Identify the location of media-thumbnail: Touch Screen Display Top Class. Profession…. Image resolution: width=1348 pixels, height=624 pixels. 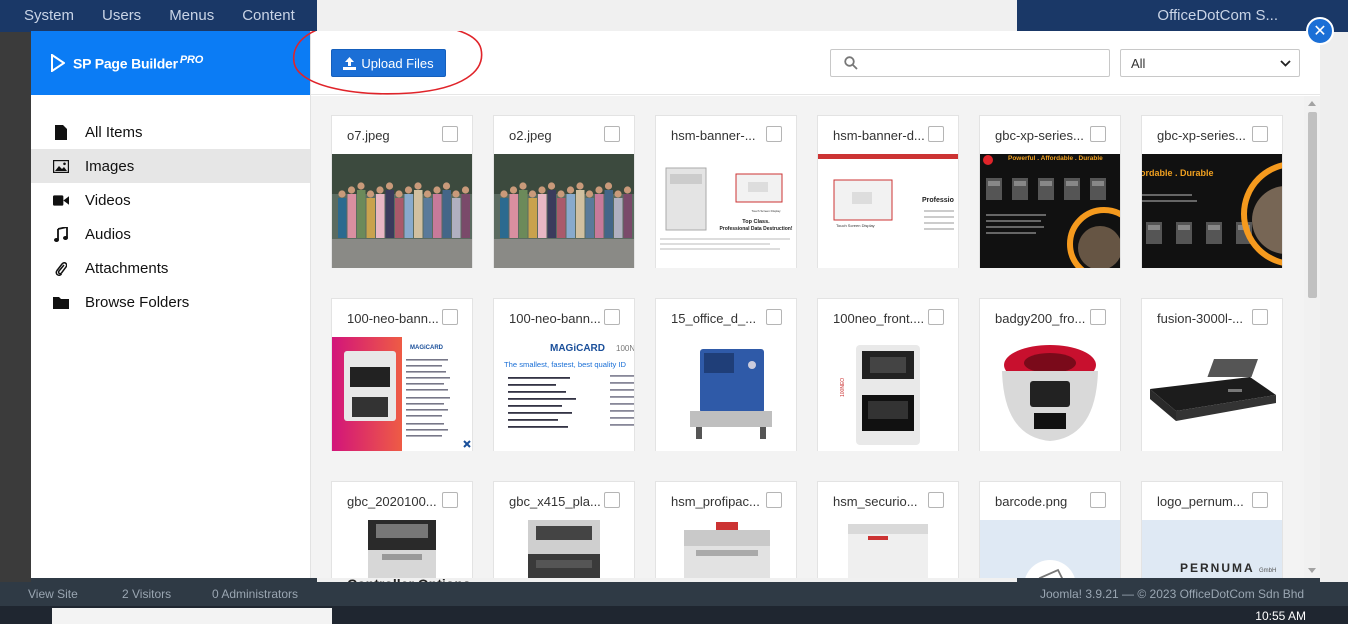
(726, 211).